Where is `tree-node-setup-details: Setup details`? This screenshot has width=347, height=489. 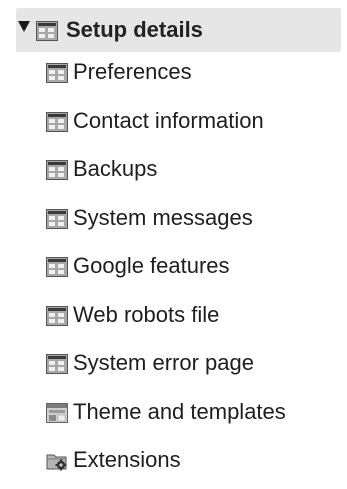
tree-node-setup-details: Setup details is located at coordinates (178, 30).